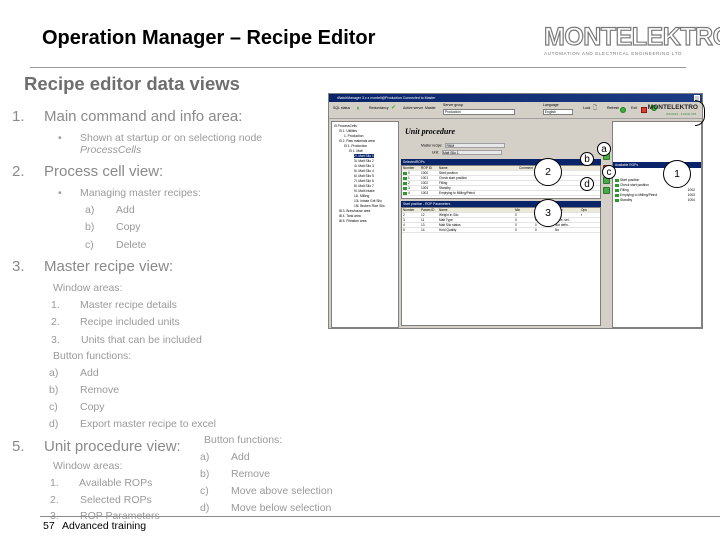 This screenshot has height=540, width=720. Describe the element at coordinates (623, 110) in the screenshot. I see `refresh-icon` at that location.